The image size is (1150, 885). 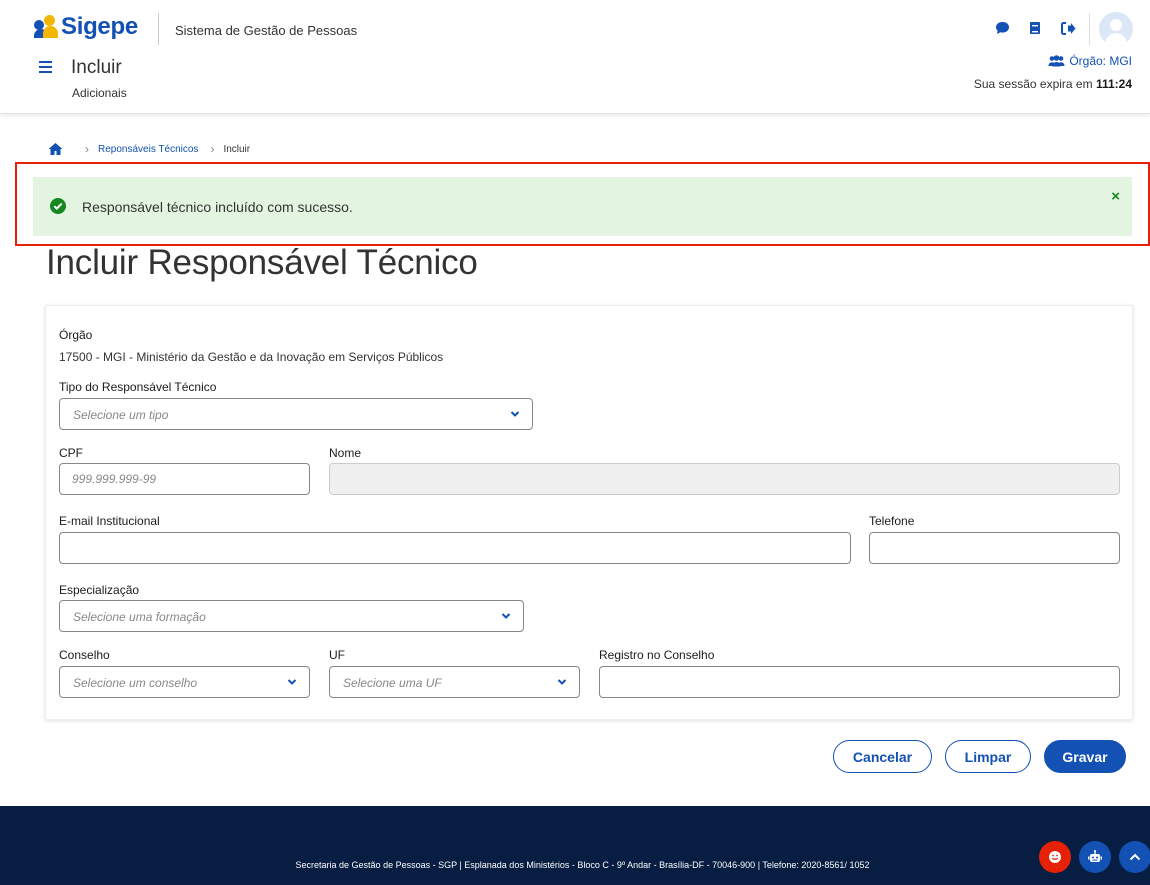 I want to click on conselho-select-placeholder: Selecione um conselho, so click(x=135, y=683).